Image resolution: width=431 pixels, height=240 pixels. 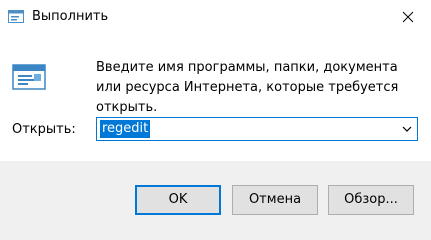 I want to click on run-dialog-icon, so click(x=16, y=16).